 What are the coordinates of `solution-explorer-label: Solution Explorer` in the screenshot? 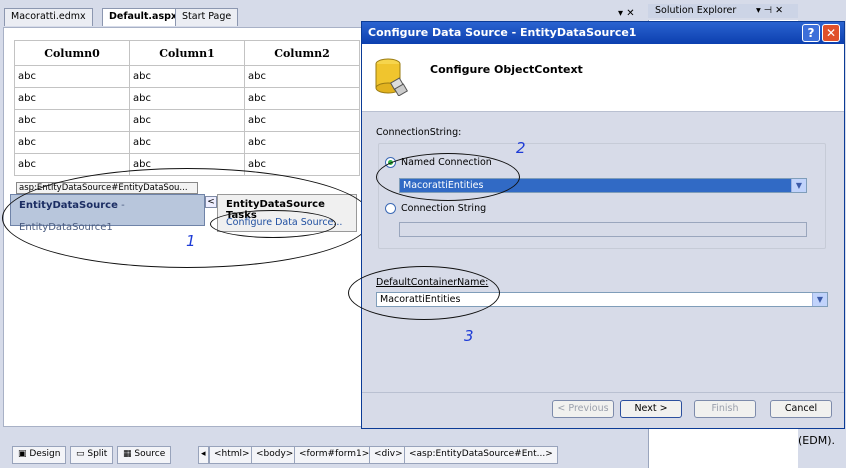 It's located at (696, 10).